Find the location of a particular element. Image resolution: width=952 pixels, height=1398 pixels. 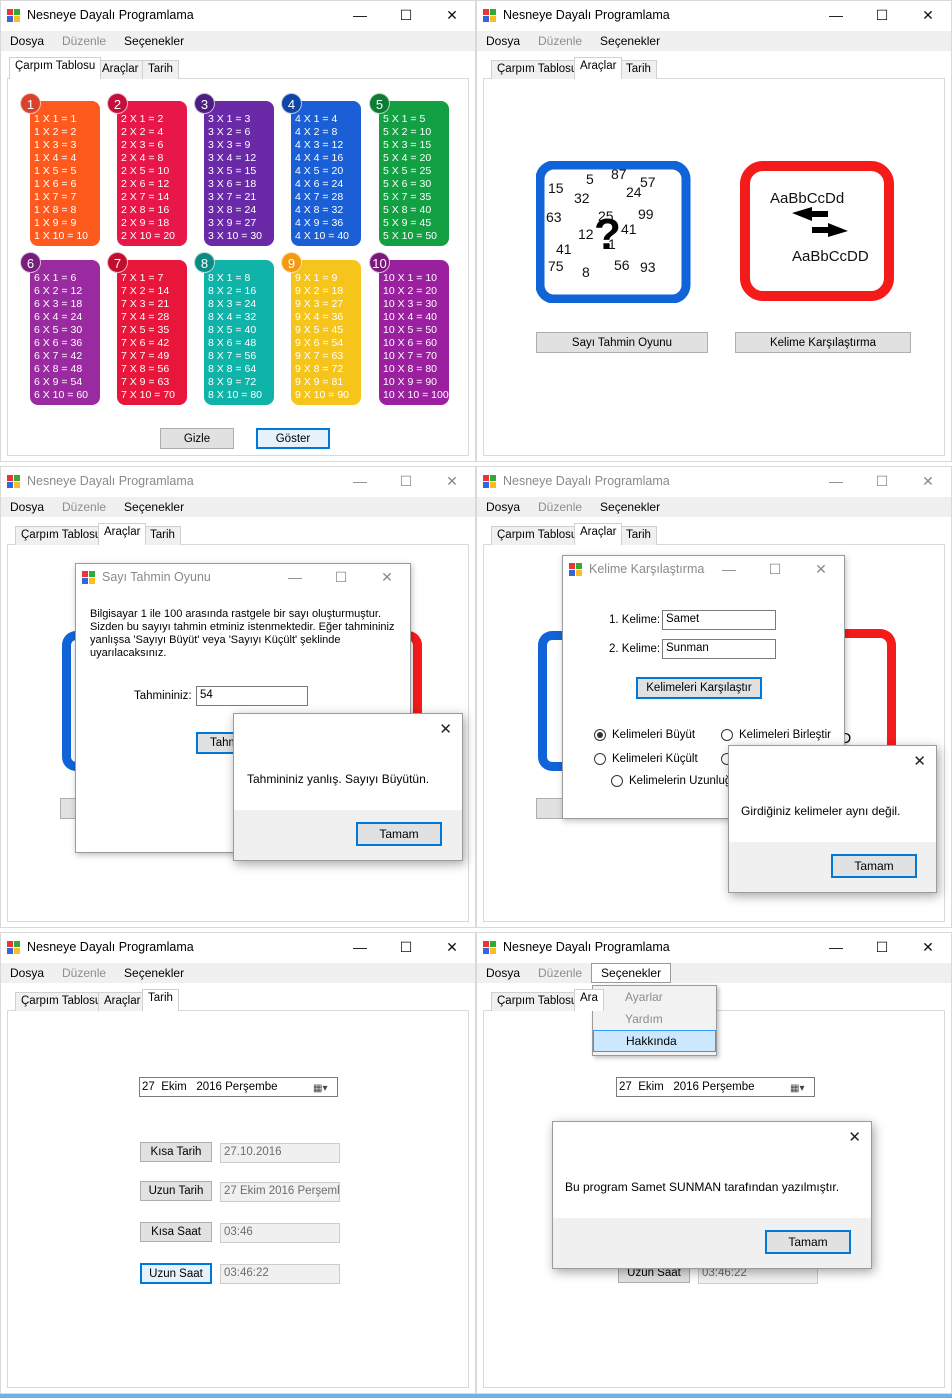

short-date-field: 27.10.2016 is located at coordinates (280, 1153).